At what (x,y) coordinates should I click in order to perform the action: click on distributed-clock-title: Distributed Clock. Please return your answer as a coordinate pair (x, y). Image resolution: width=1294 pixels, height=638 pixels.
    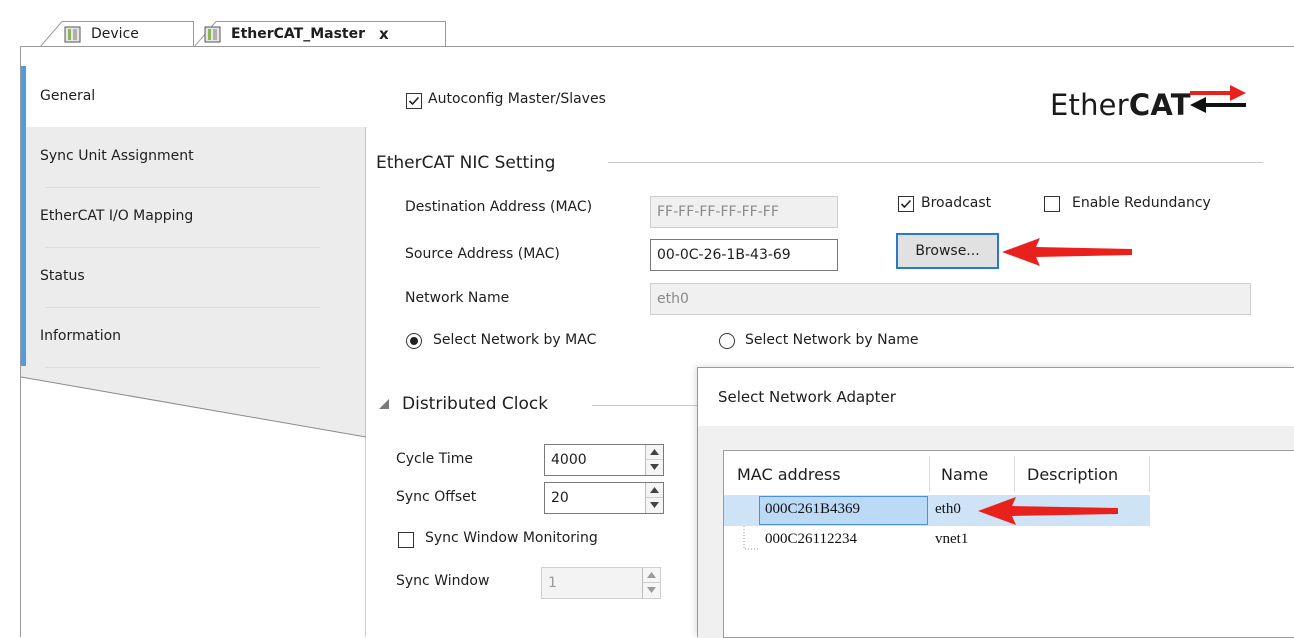
    Looking at the image, I should click on (475, 404).